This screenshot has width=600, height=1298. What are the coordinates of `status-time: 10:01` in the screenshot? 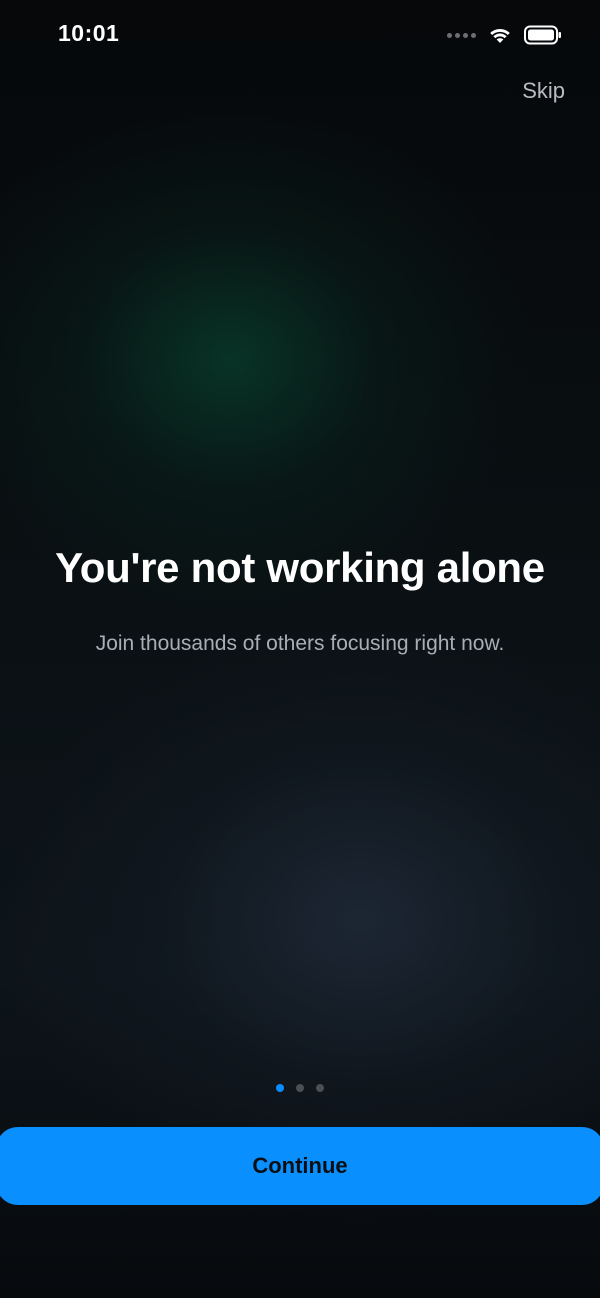 It's located at (89, 33).